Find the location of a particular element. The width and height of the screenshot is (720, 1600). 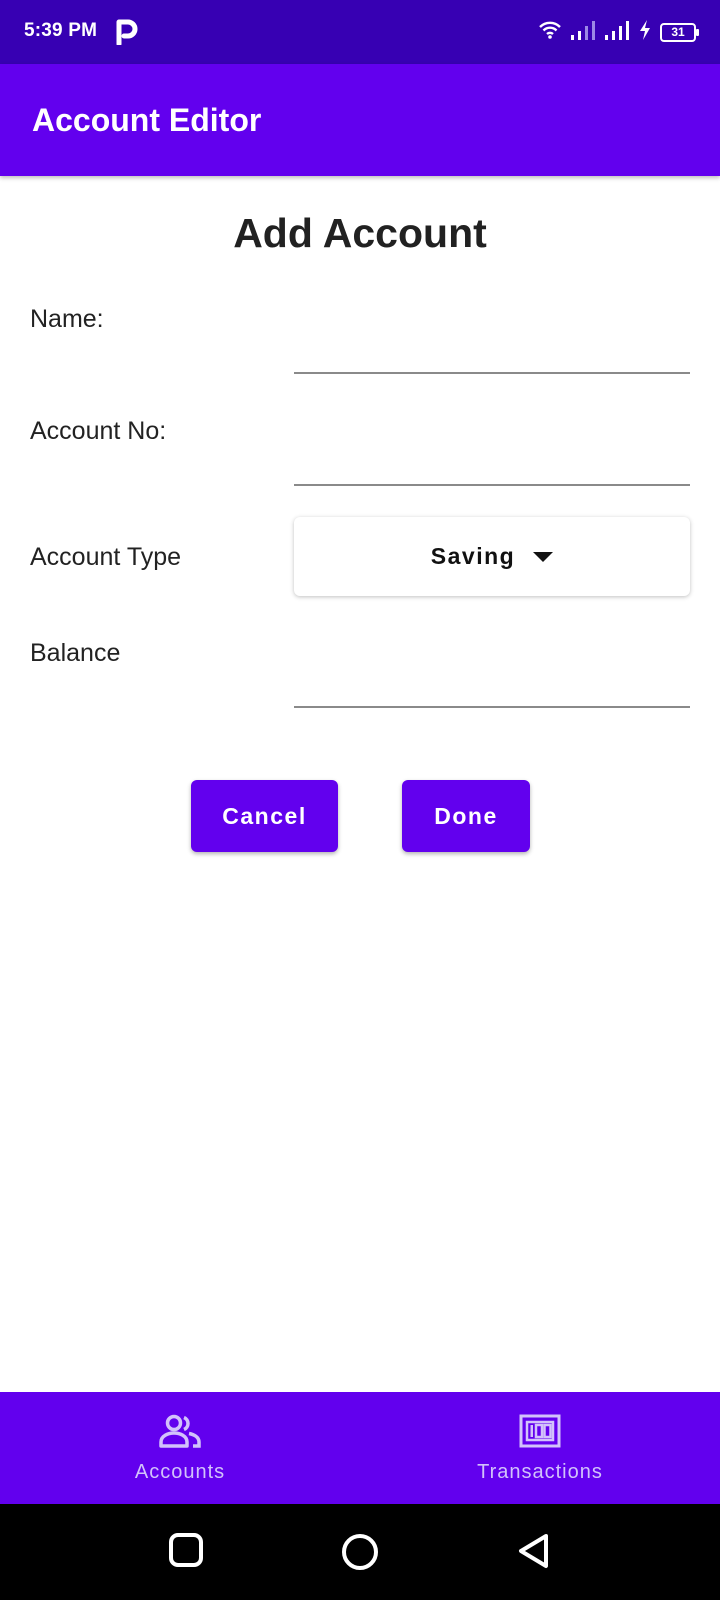

bottom-navigation: Accounts Transactions is located at coordinates (360, 1448).